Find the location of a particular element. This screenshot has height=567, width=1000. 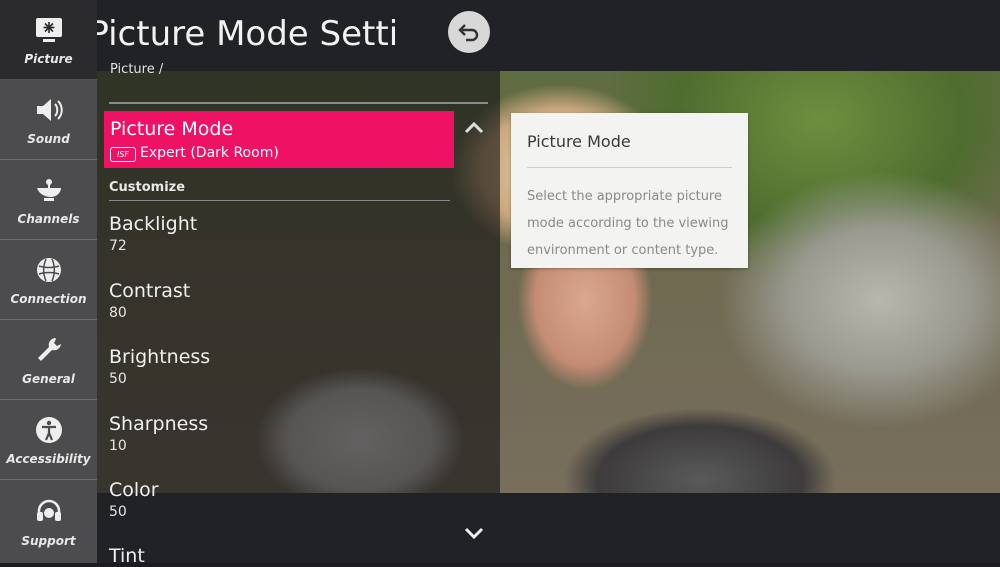

sidebar-item-label: Channels is located at coordinates (48, 218).